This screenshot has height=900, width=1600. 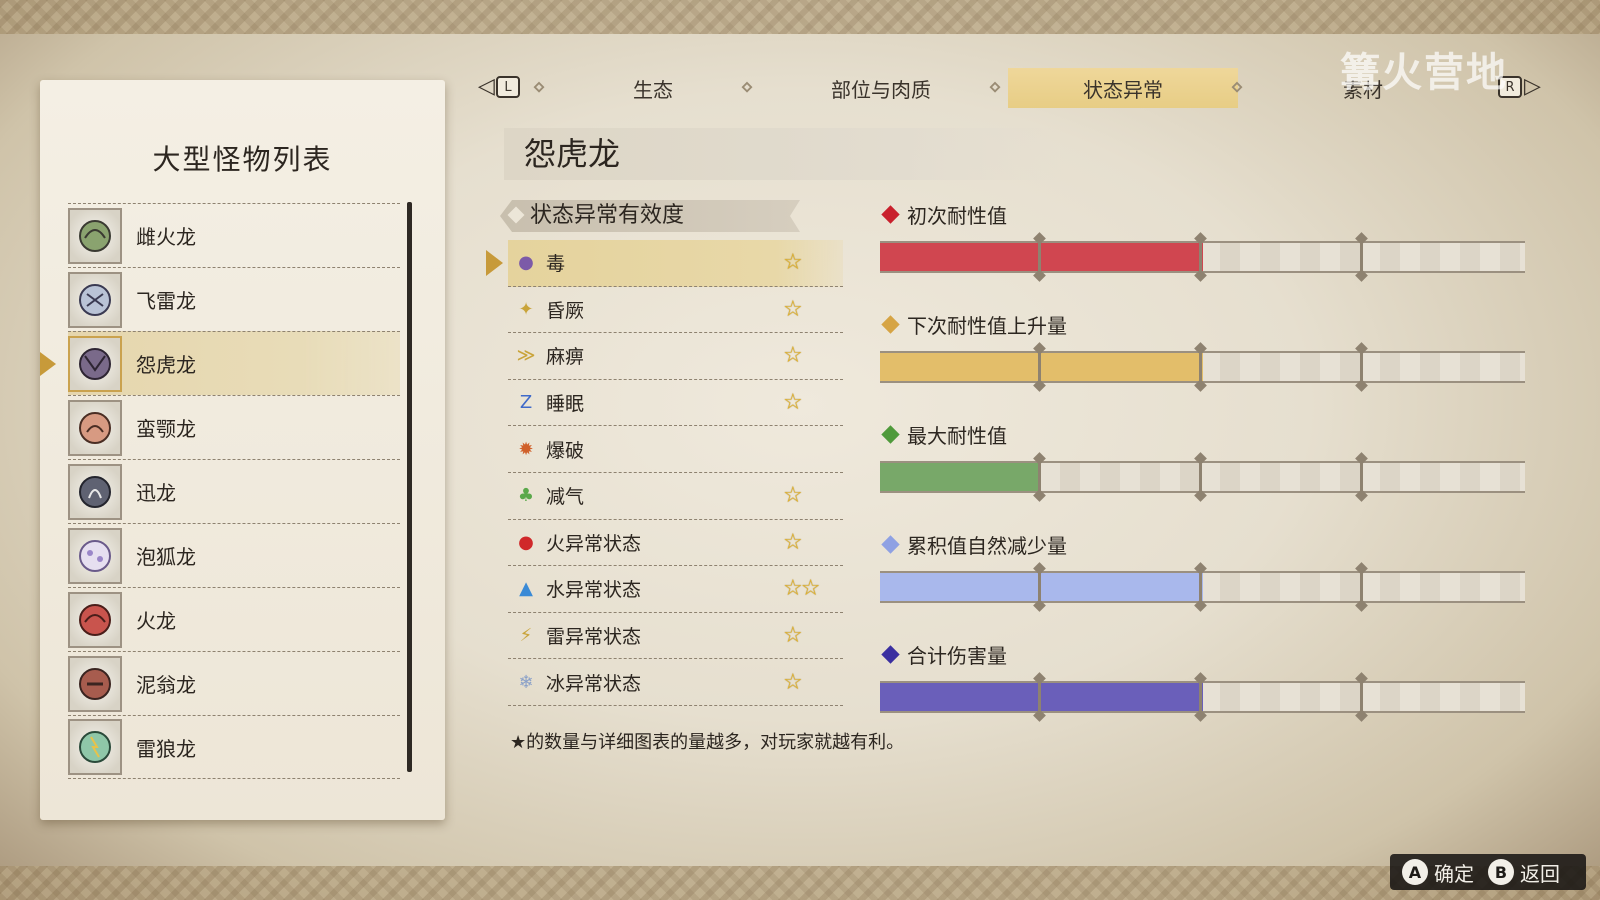 I want to click on monster-row-almudron: 泥翁龙, so click(x=234, y=683).